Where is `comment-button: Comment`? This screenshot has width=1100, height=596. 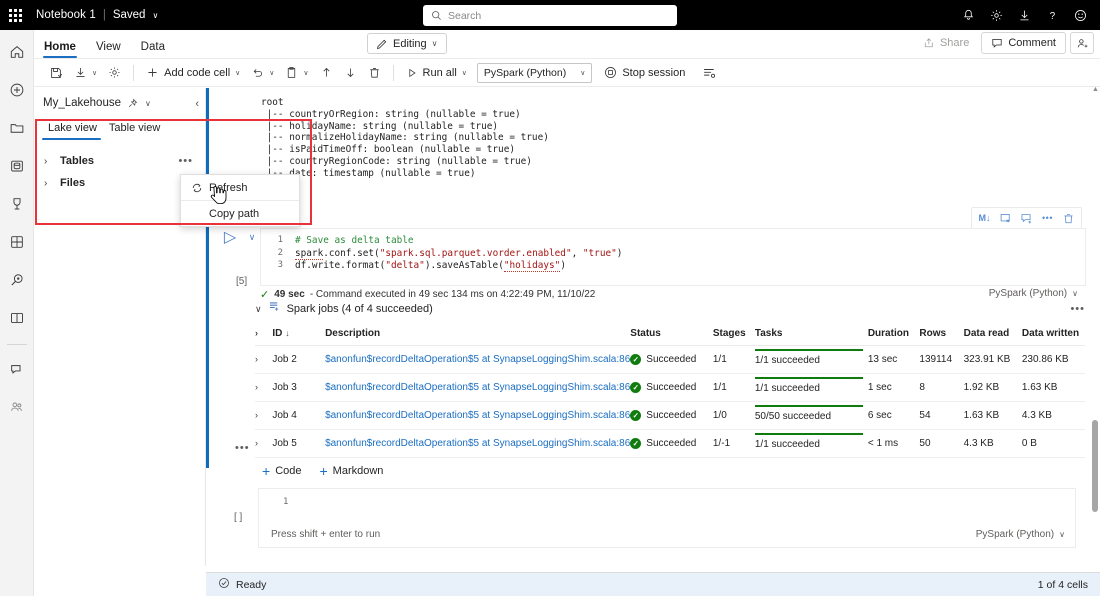 comment-button: Comment is located at coordinates (1023, 43).